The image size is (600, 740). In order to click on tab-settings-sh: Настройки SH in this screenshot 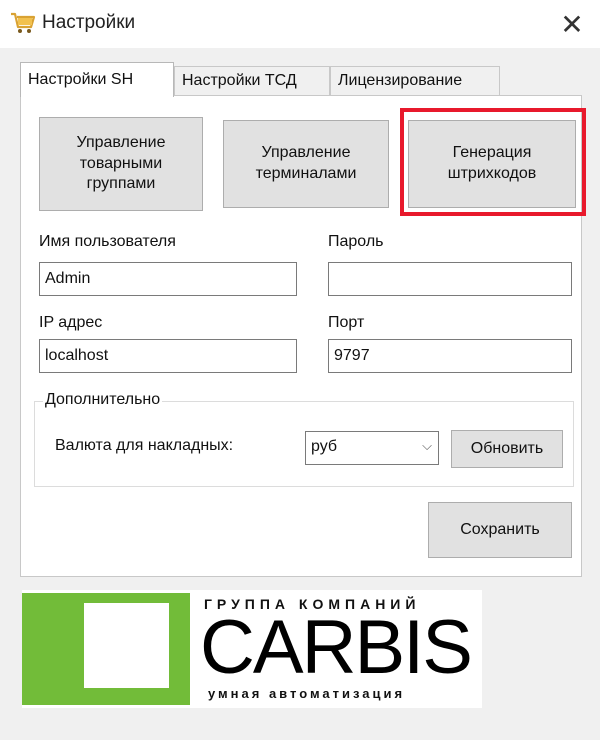, I will do `click(97, 79)`.